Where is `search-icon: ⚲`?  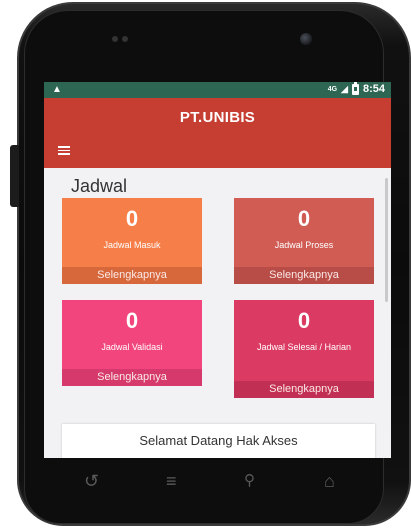 search-icon: ⚲ is located at coordinates (249, 481).